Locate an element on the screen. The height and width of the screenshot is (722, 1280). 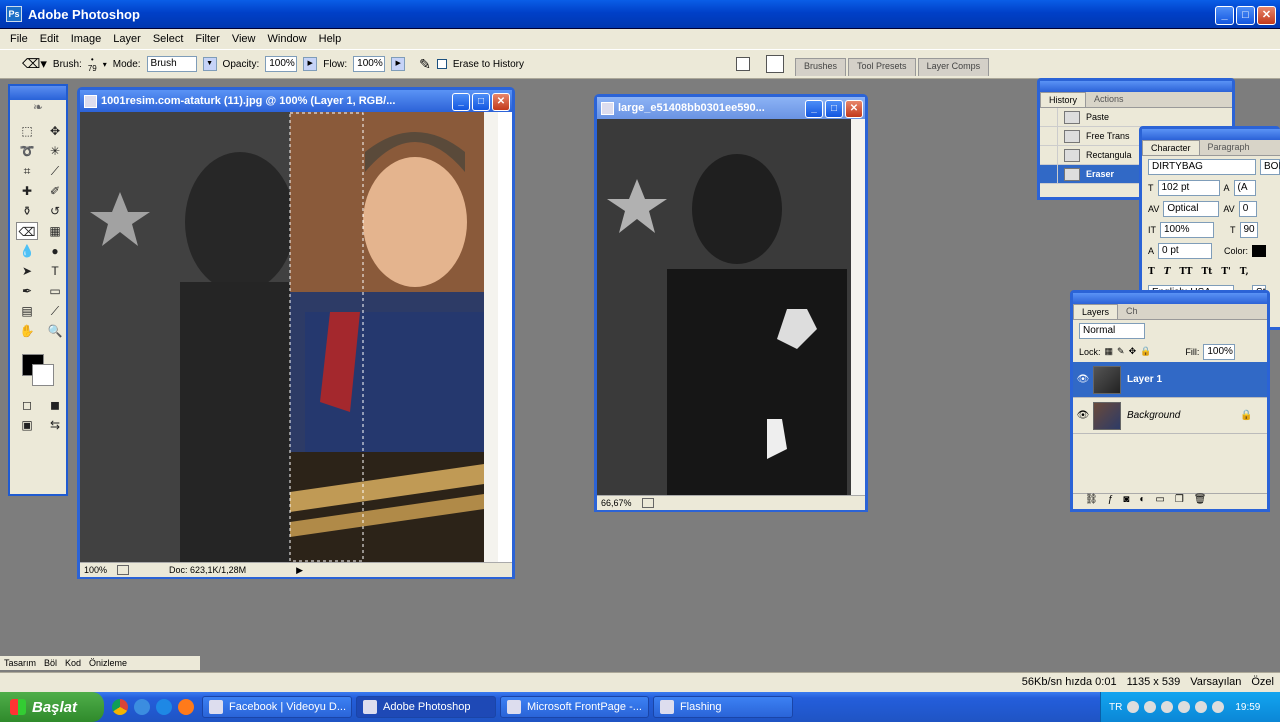
move-tool-icon: ✥ is located at coordinates (55, 131).